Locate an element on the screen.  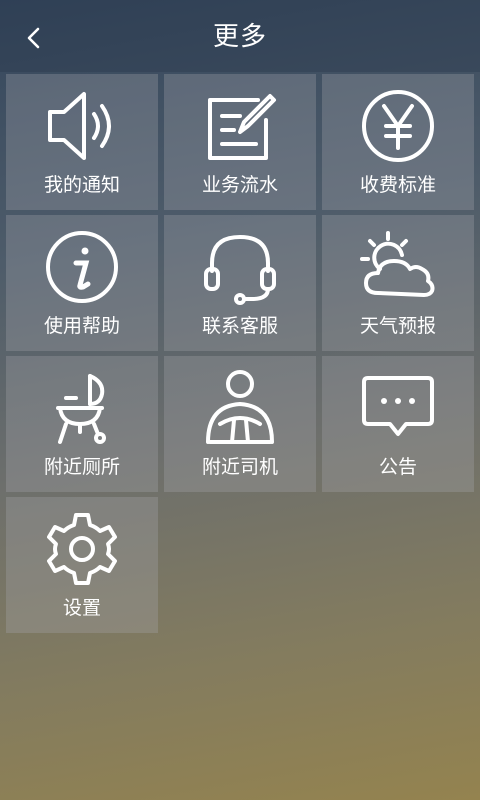
toilet-icon is located at coordinates (82, 408).